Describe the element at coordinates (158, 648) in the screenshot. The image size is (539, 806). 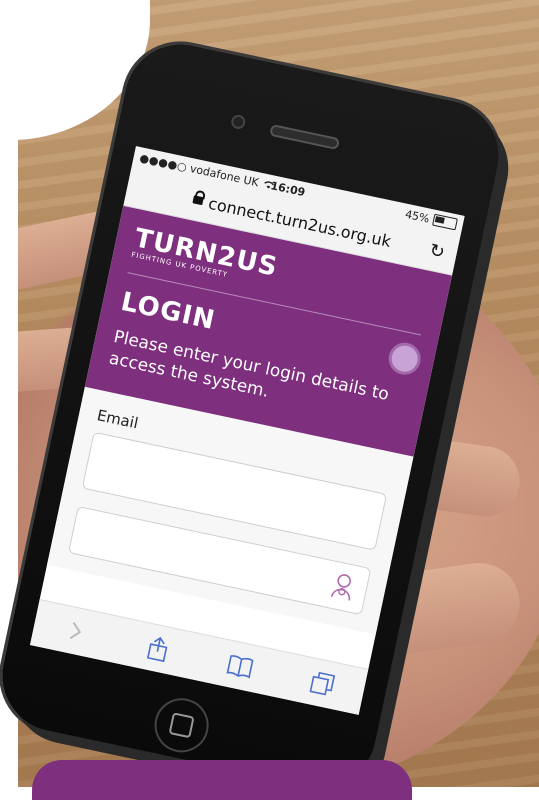
I see `share-icon` at that location.